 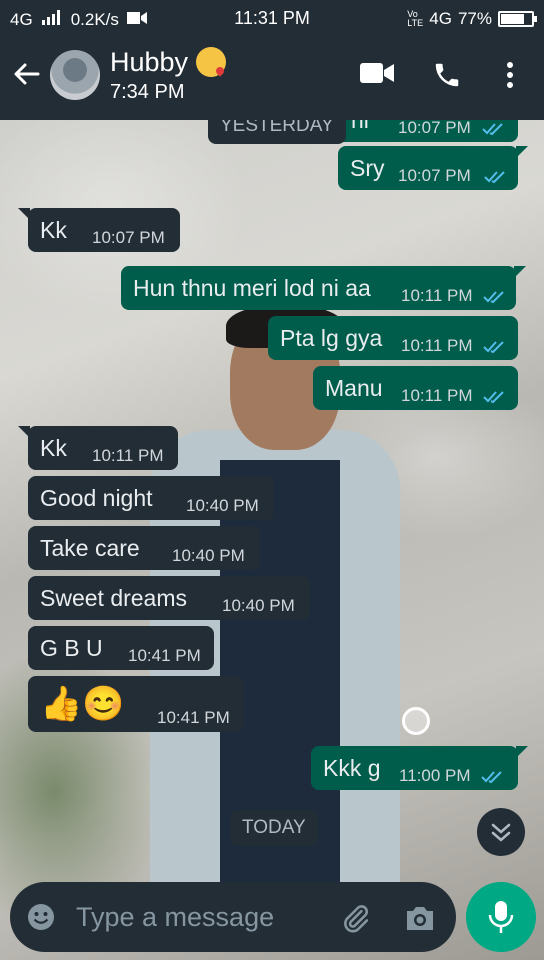 I want to click on message-bubble-outgoing: Sry 10:07 PM, so click(x=433, y=168).